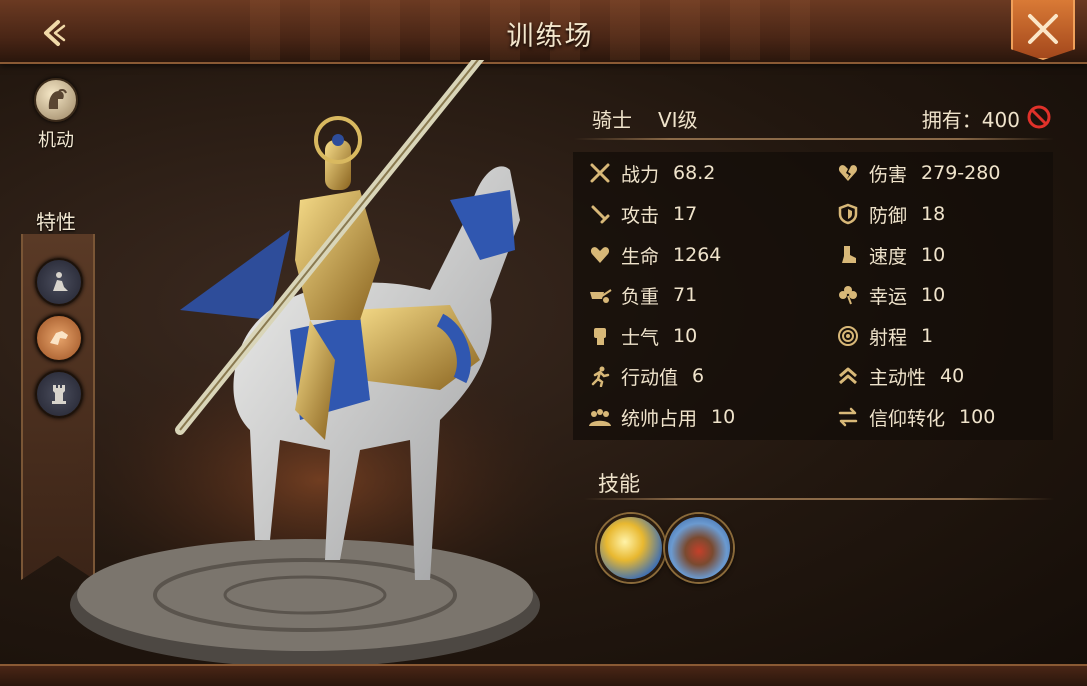 This screenshot has width=1087, height=686. What do you see at coordinates (933, 214) in the screenshot?
I see `stat-value: 18` at bounding box center [933, 214].